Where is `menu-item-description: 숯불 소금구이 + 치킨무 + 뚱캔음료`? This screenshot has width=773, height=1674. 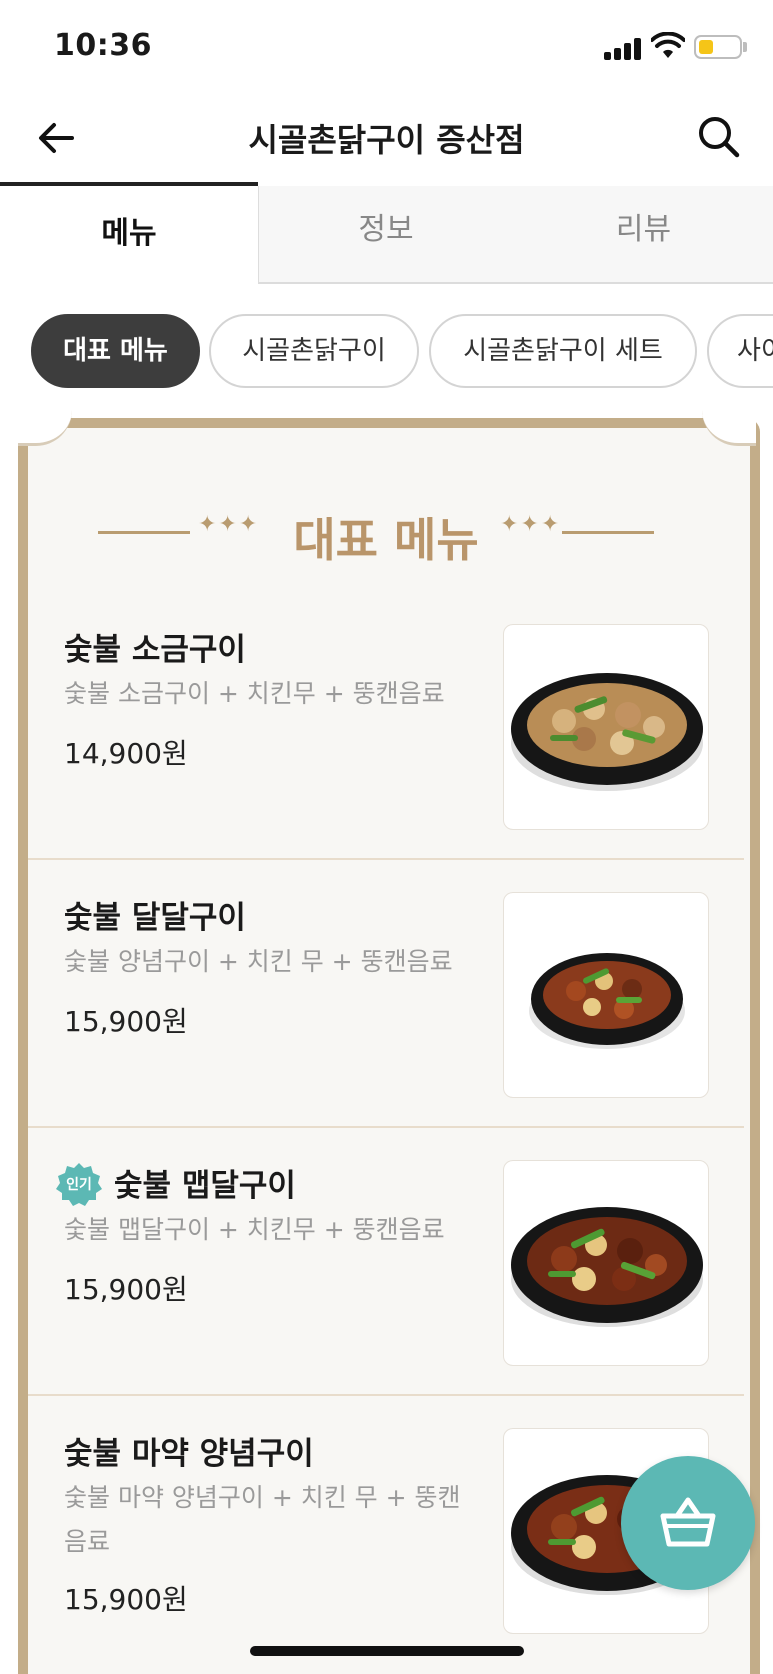
menu-item-description: 숯불 소금구이 + 치킨무 + 뚱캔음료 is located at coordinates (254, 693).